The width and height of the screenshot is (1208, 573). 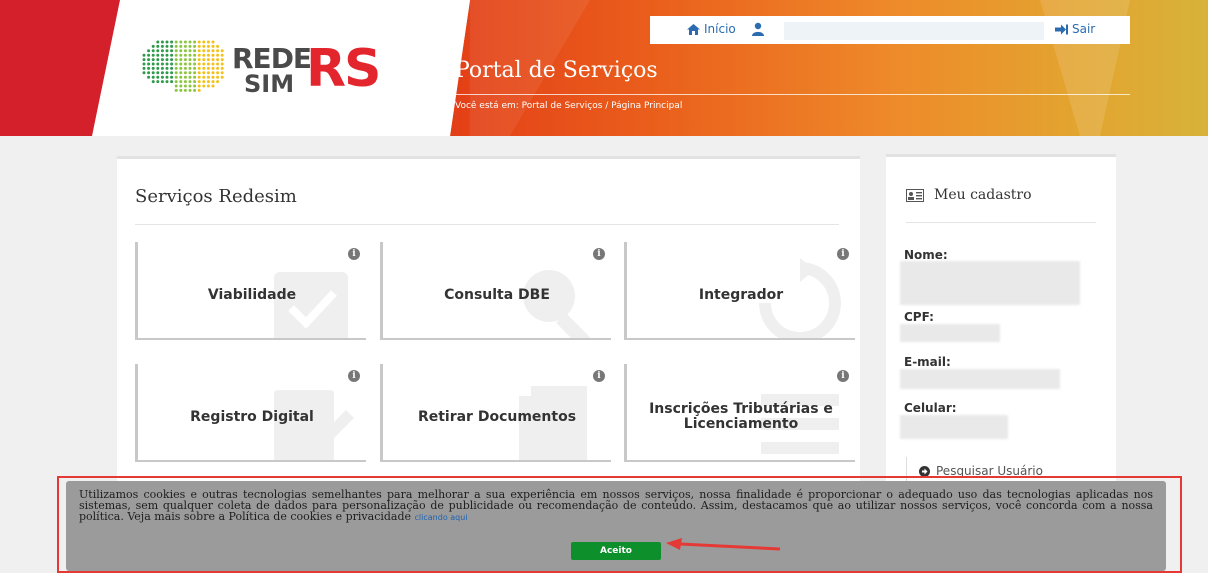 I want to click on top-nav-bar: Início Sair, so click(x=890, y=30).